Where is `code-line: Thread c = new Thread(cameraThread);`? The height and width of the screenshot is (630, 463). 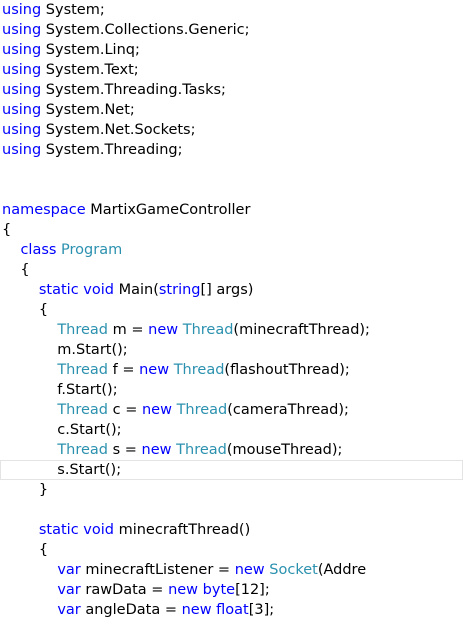
code-line: Thread c = new Thread(cameraThread); is located at coordinates (231, 410).